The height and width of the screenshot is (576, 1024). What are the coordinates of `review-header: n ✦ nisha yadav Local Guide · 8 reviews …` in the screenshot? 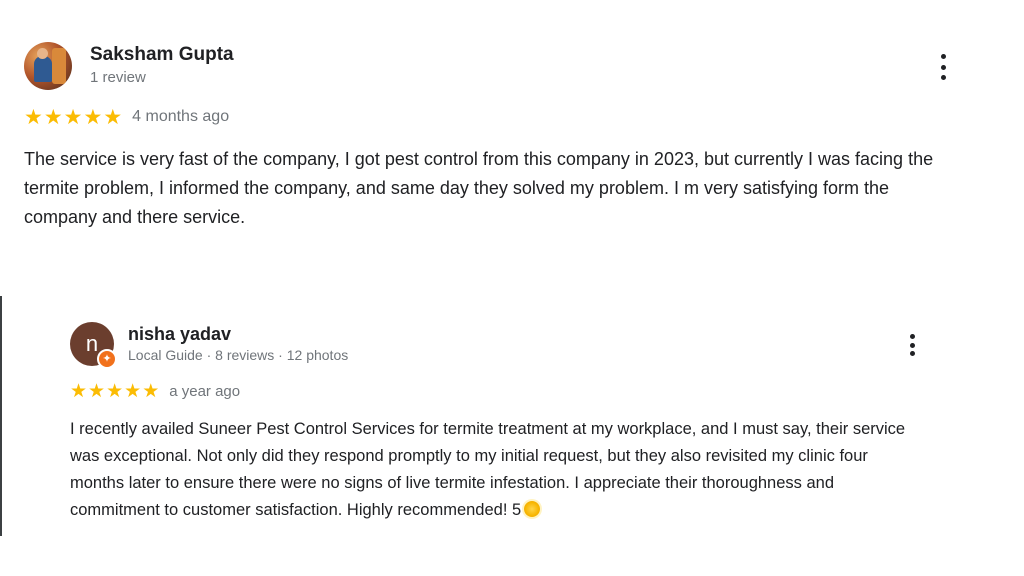 It's located at (520, 346).